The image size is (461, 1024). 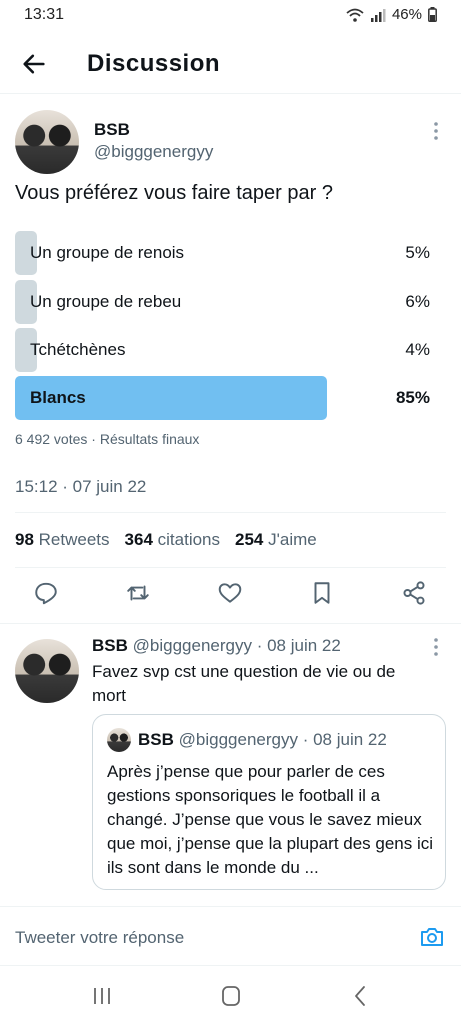 I want to click on quotes-count: 364, so click(x=138, y=539).